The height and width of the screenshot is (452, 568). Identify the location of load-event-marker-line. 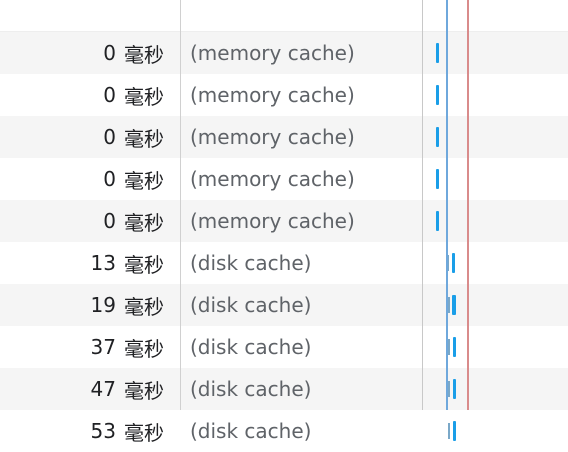
(468, 205).